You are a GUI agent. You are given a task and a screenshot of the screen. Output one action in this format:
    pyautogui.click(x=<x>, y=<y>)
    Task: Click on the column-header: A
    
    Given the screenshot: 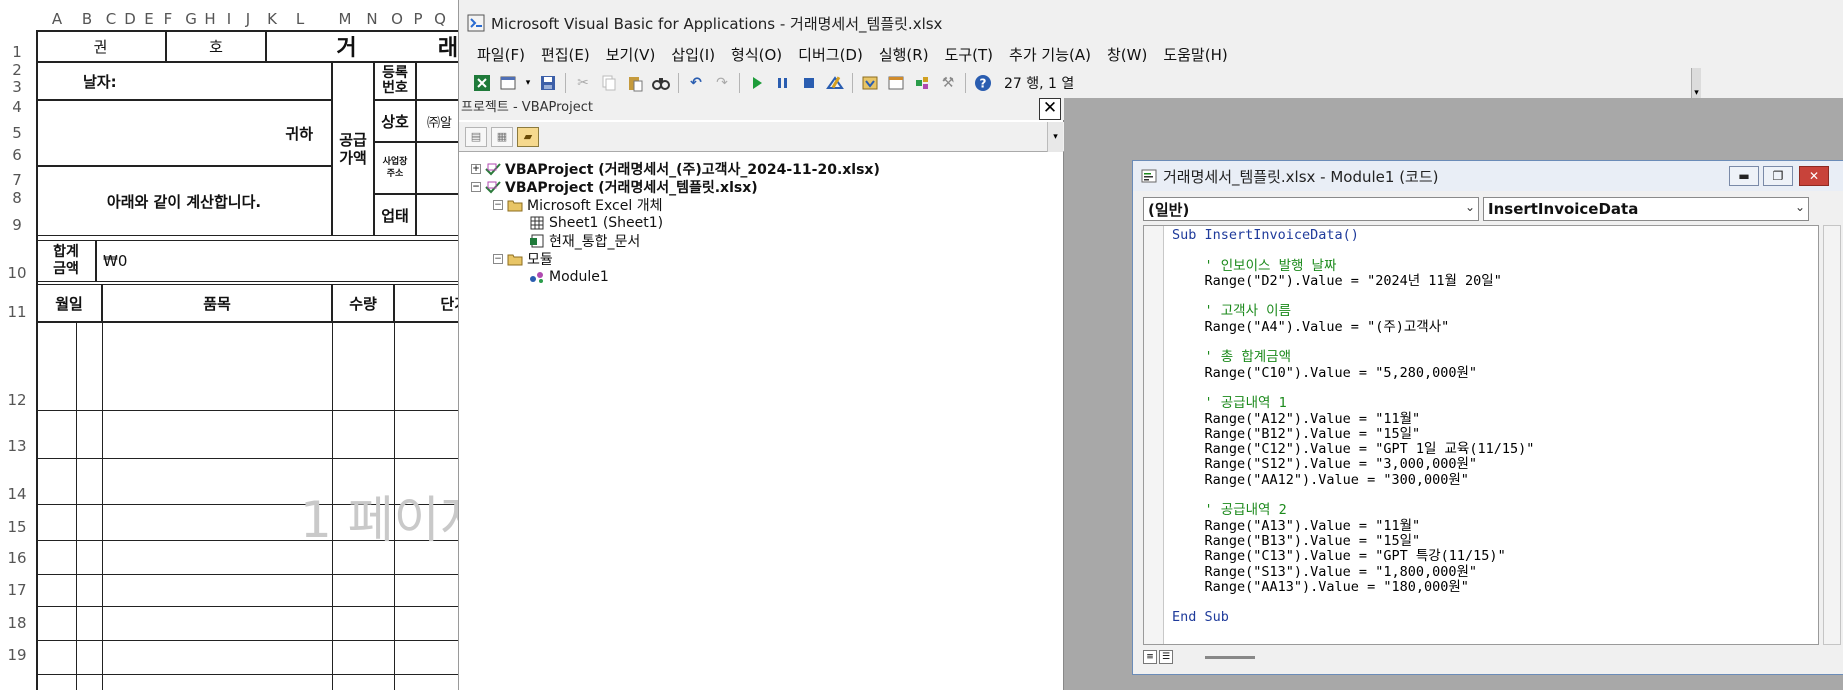 What is the action you would take?
    pyautogui.click(x=57, y=19)
    